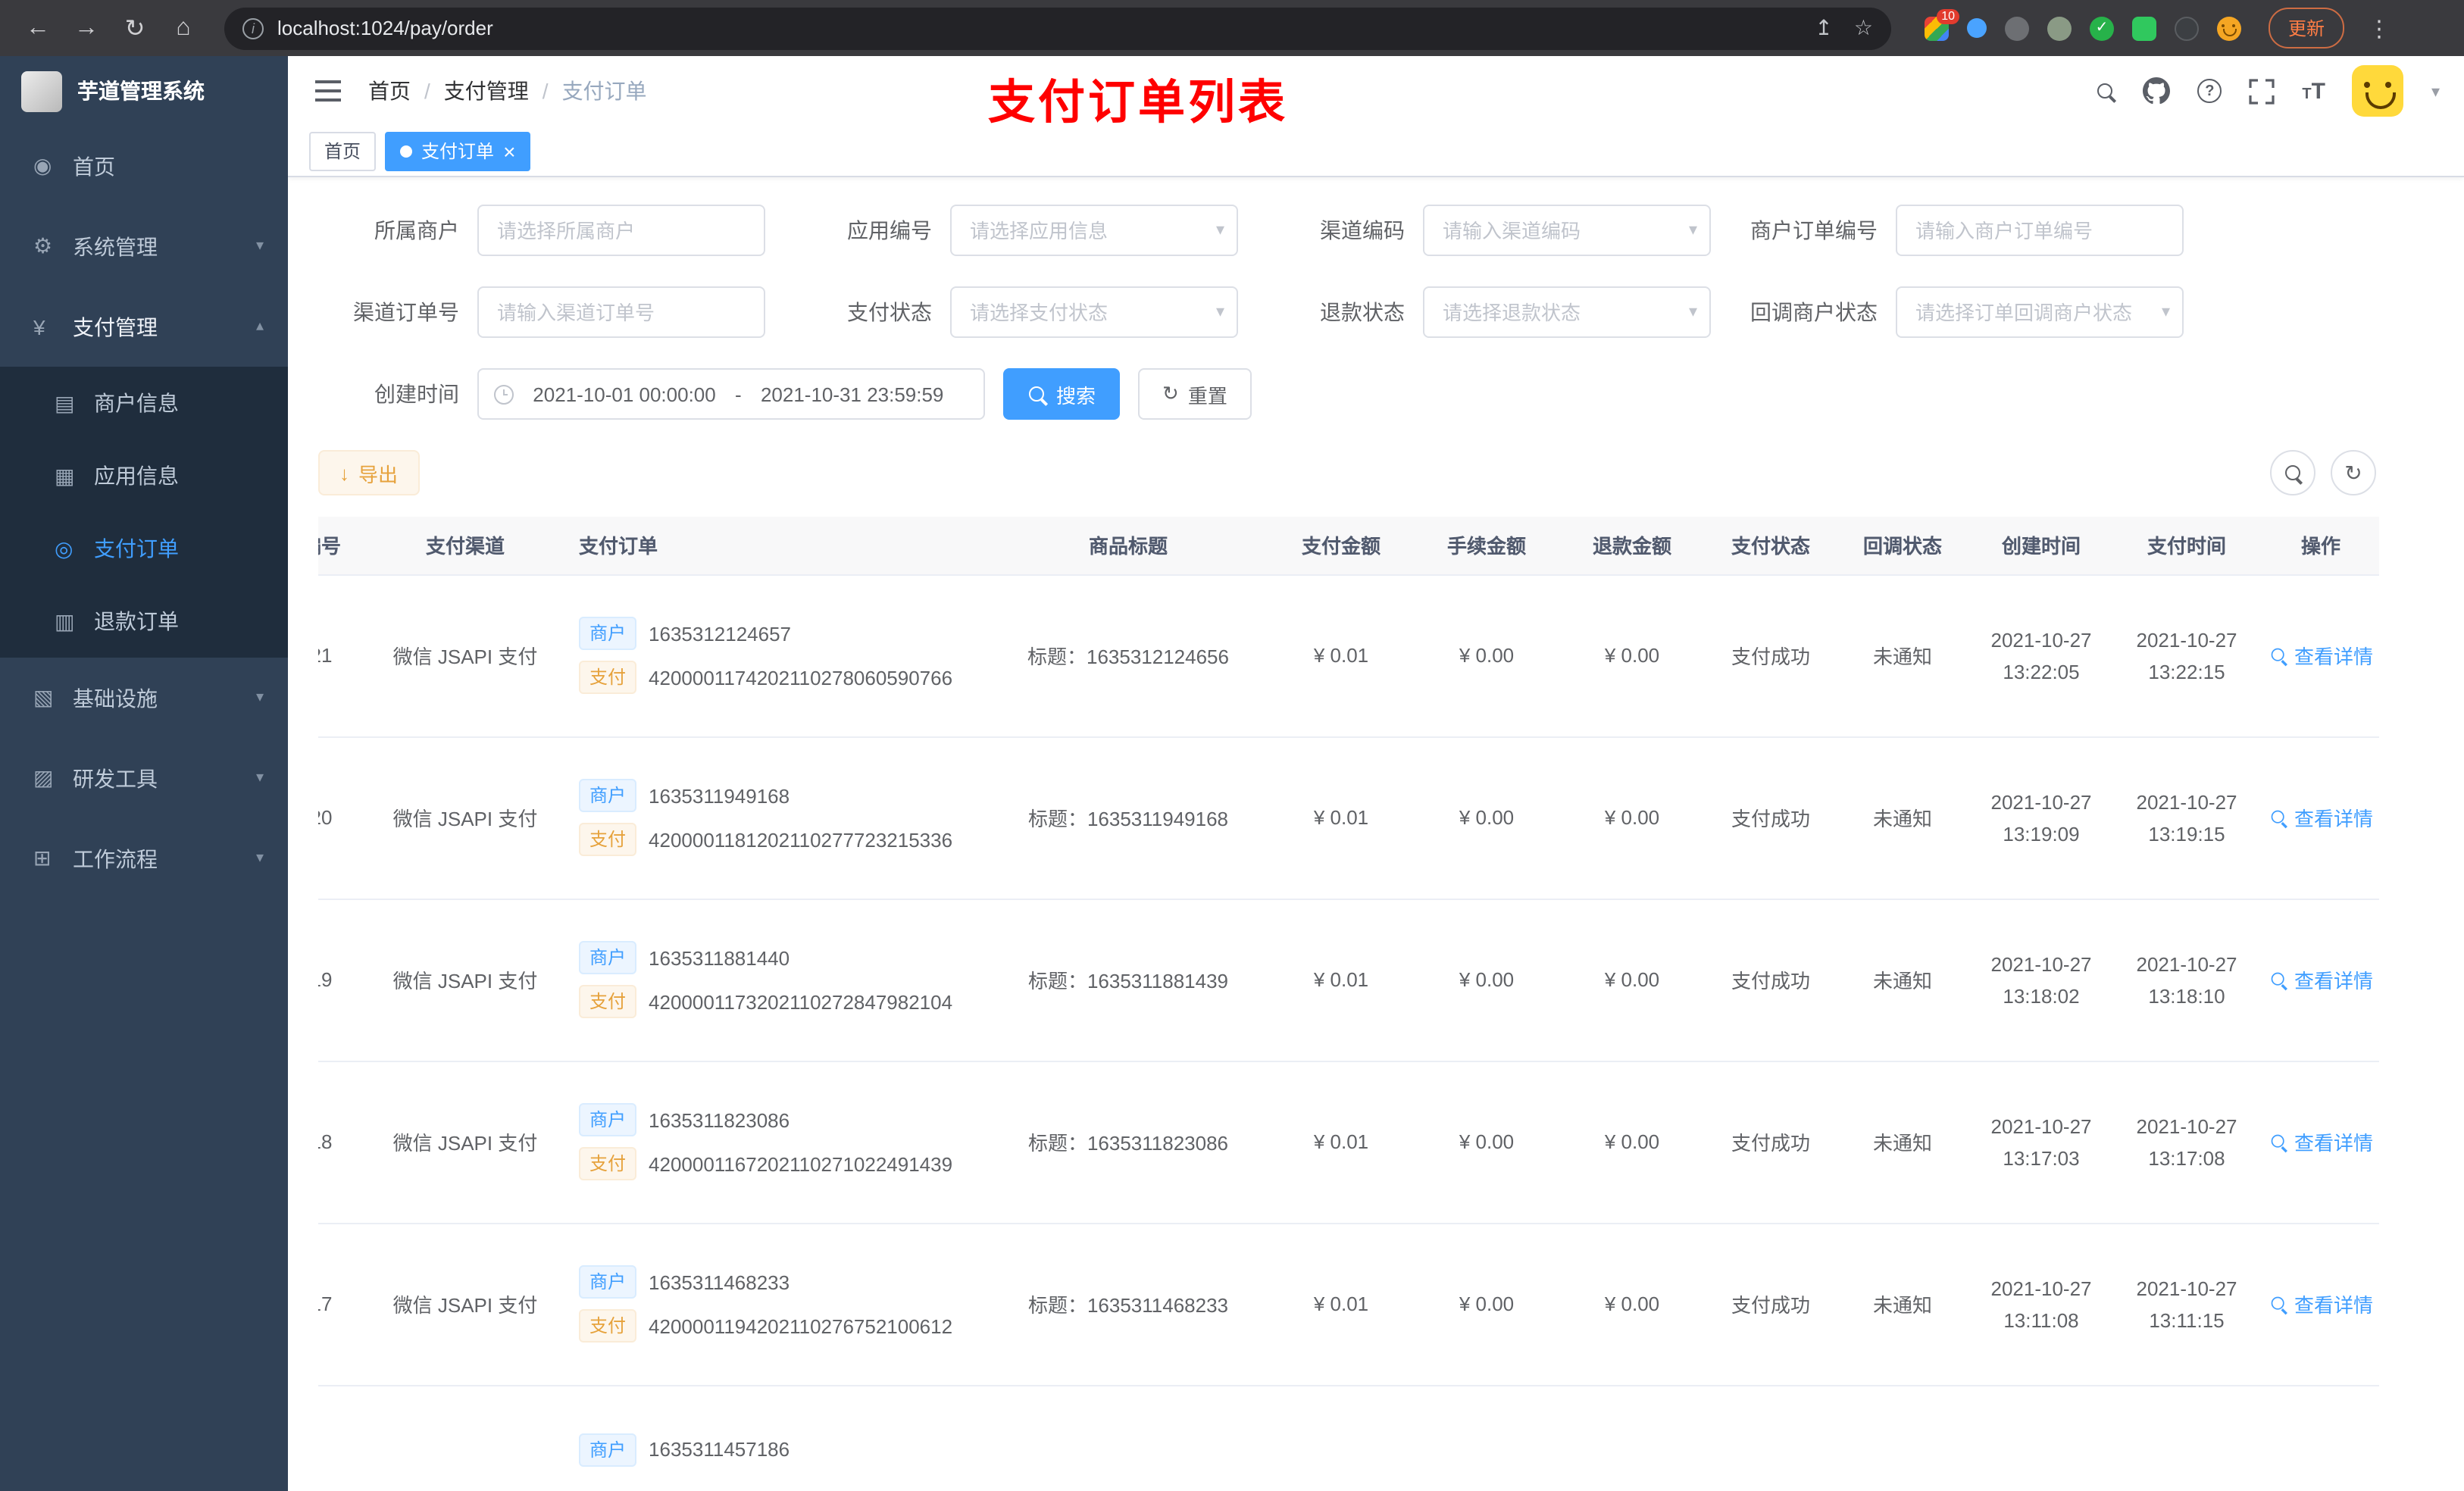 The width and height of the screenshot is (2464, 1491). What do you see at coordinates (1486, 546) in the screenshot?
I see `col-fee: 手续金额` at bounding box center [1486, 546].